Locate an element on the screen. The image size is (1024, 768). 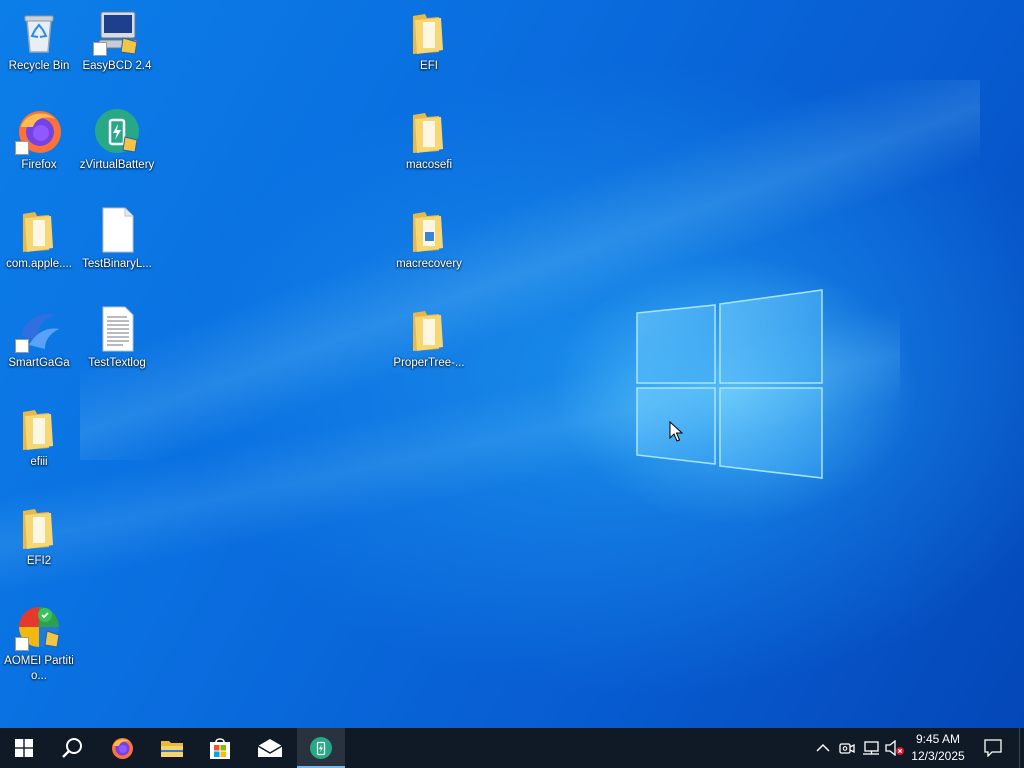
notification-icon is located at coordinates (993, 748).